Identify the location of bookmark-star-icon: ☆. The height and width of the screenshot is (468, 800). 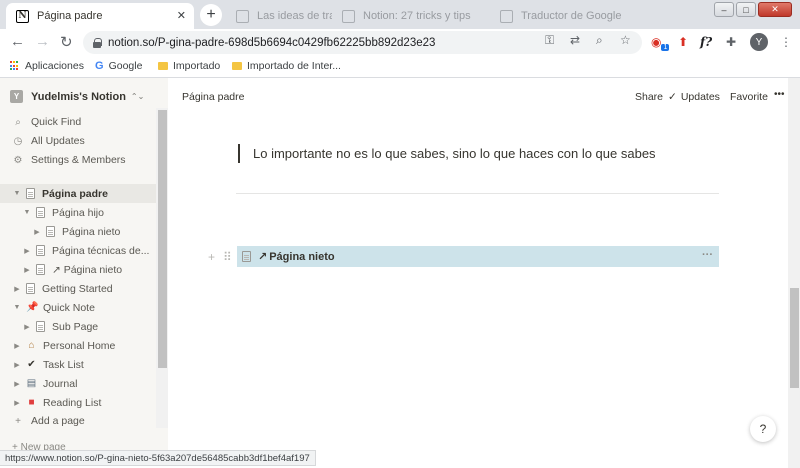
(625, 40).